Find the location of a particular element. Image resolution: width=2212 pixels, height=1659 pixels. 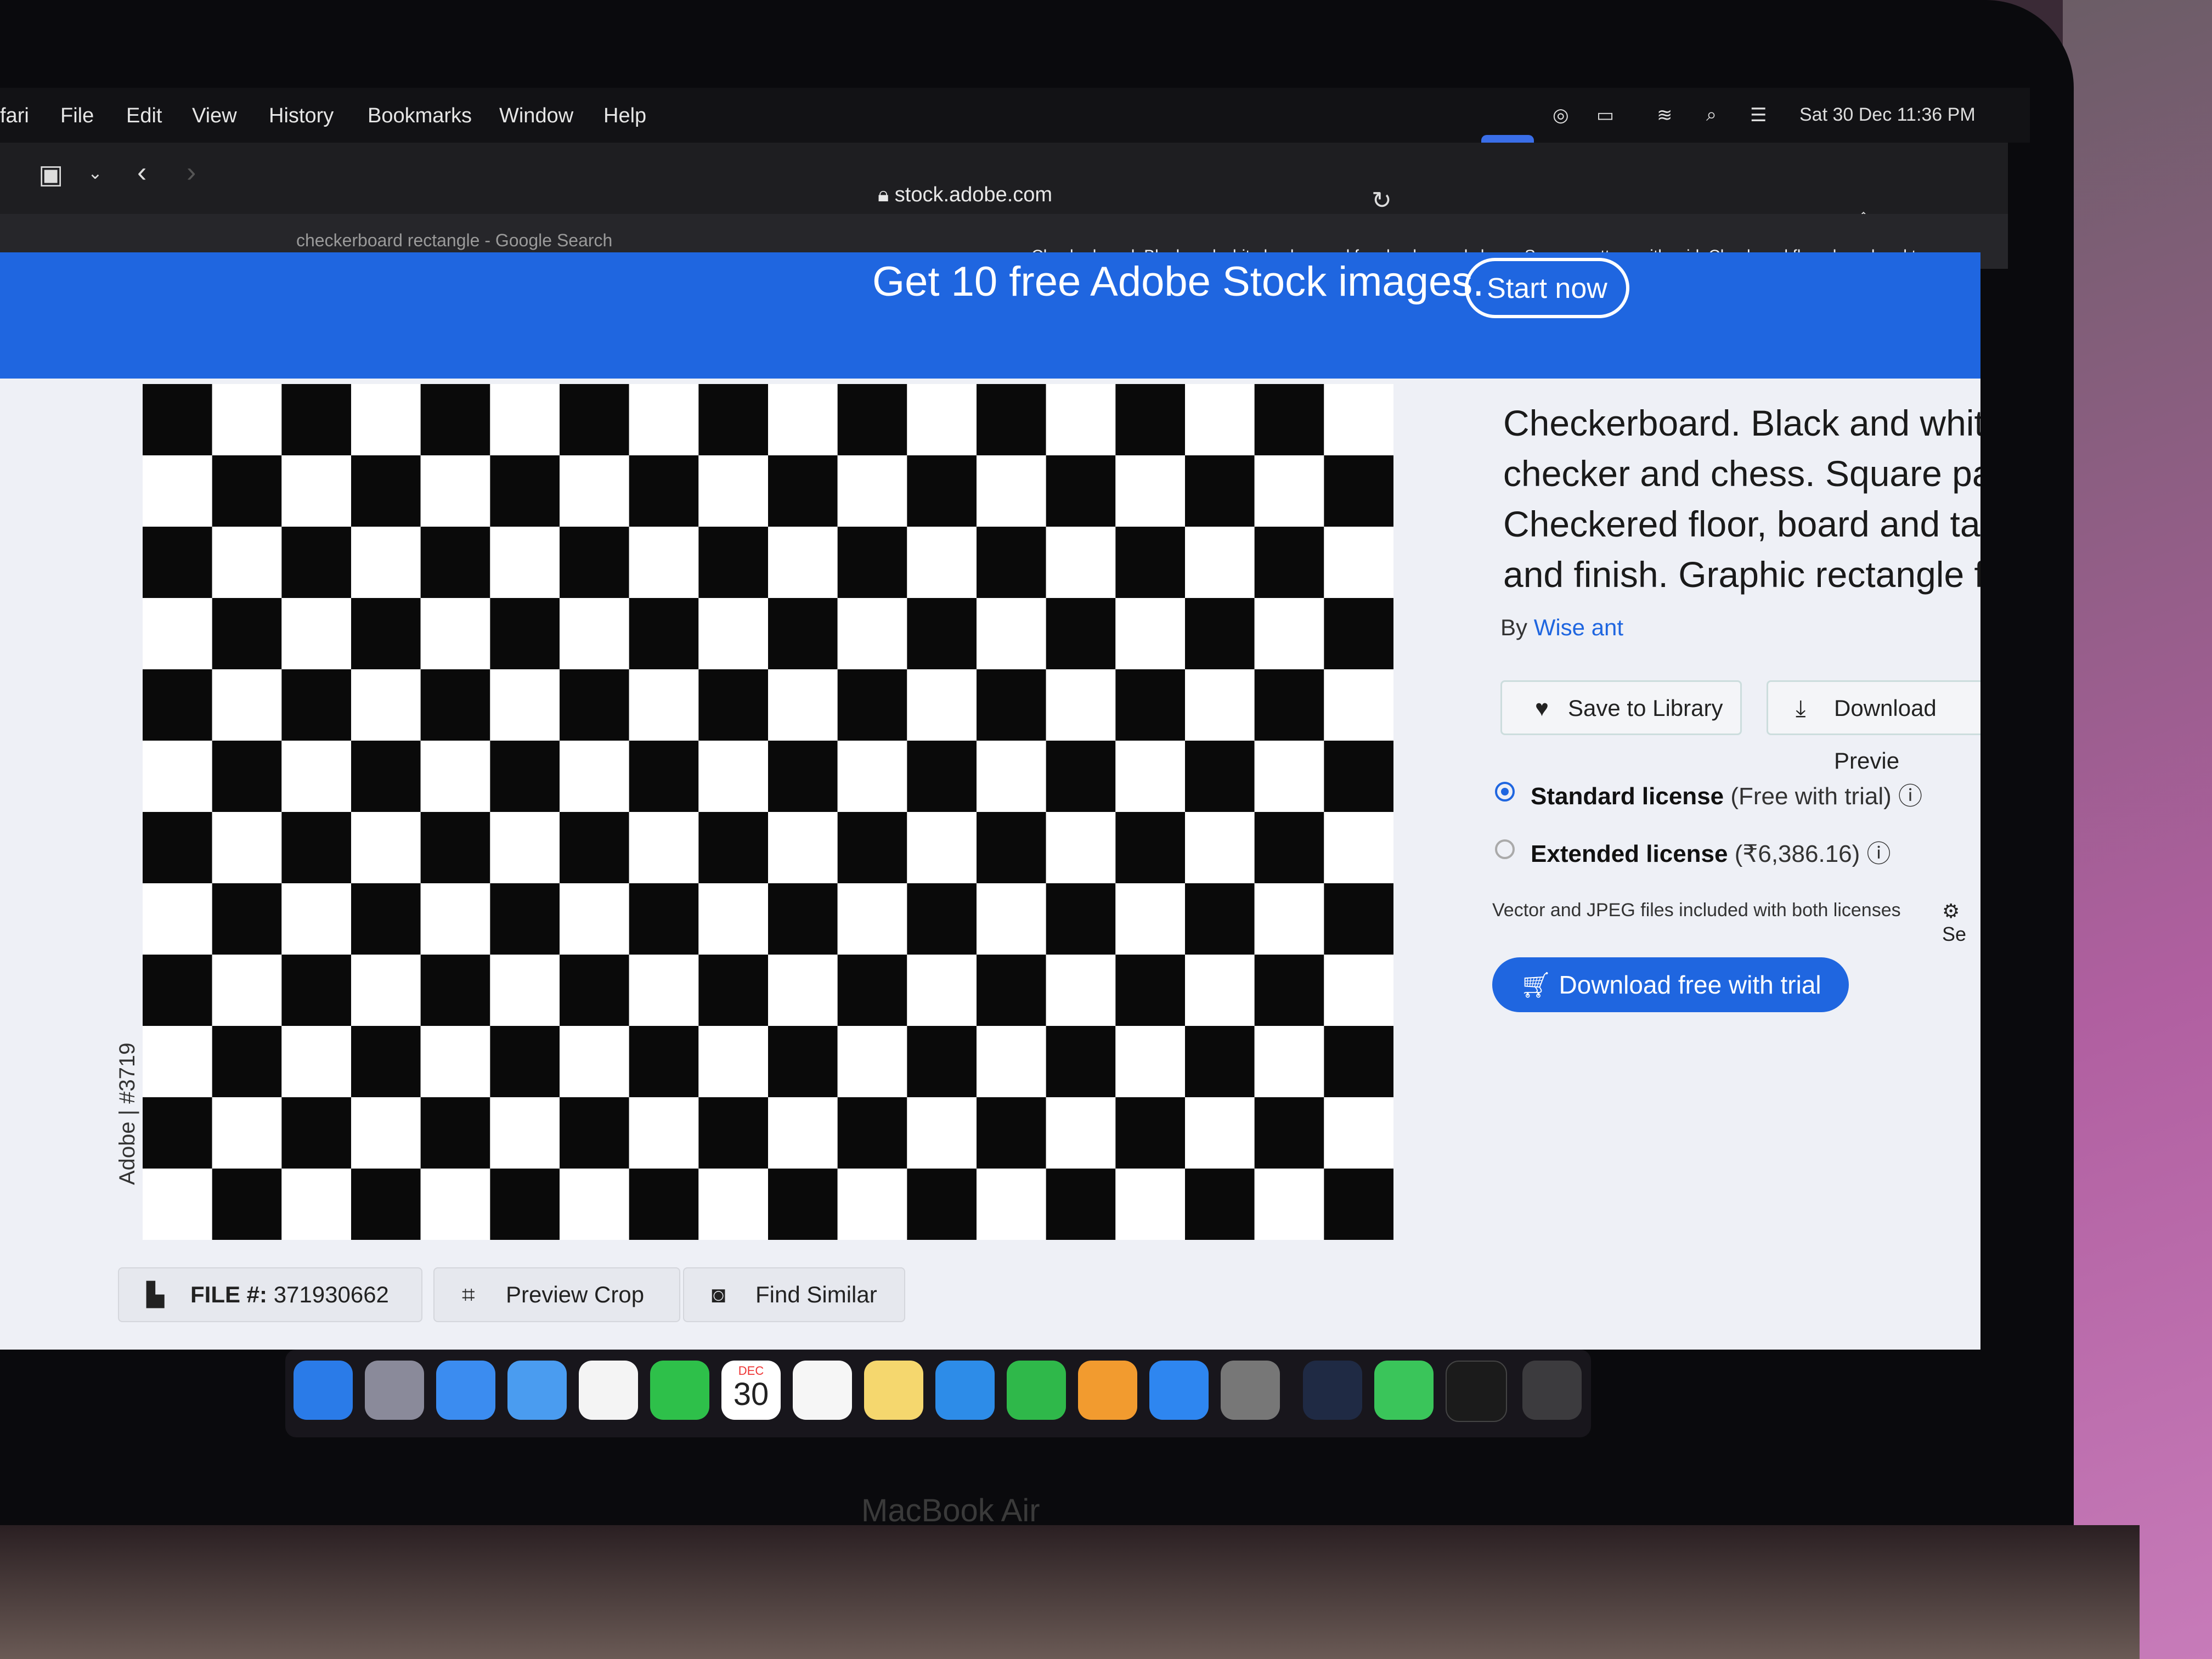

focus-icon: ◎ is located at coordinates (1561, 115).